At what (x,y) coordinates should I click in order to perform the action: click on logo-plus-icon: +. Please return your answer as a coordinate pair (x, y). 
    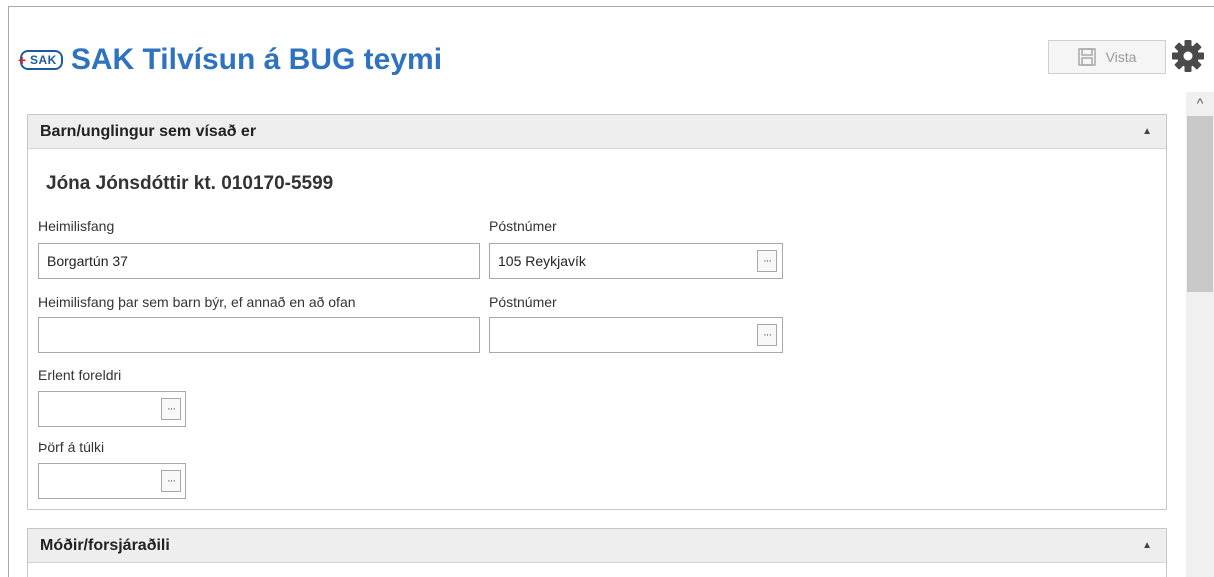
    Looking at the image, I should click on (22, 60).